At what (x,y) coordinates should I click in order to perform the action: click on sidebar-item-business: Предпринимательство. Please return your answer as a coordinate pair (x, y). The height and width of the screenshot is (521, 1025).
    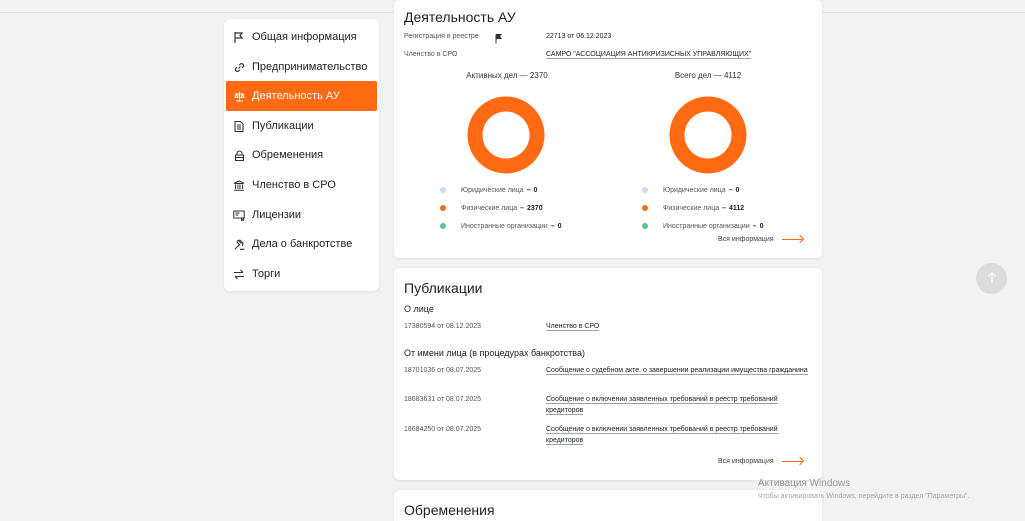
    Looking at the image, I should click on (301, 67).